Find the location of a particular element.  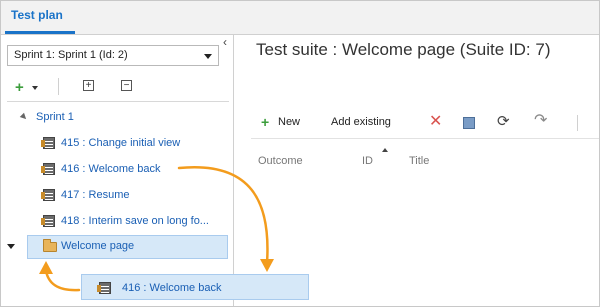

tree-item-test-case: 415 : Change initial view is located at coordinates (134, 144).